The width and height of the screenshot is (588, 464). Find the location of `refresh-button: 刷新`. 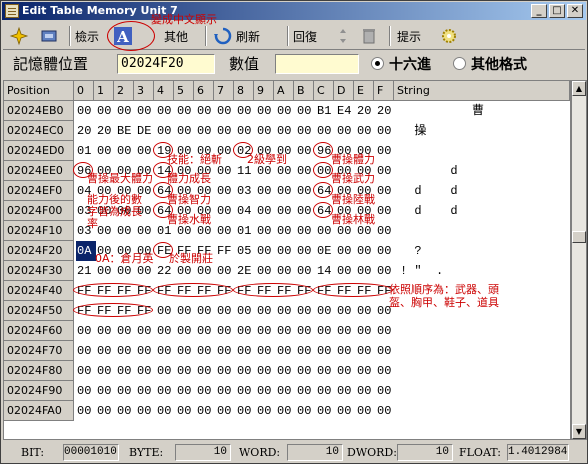

refresh-button: 刷新 is located at coordinates (236, 36).